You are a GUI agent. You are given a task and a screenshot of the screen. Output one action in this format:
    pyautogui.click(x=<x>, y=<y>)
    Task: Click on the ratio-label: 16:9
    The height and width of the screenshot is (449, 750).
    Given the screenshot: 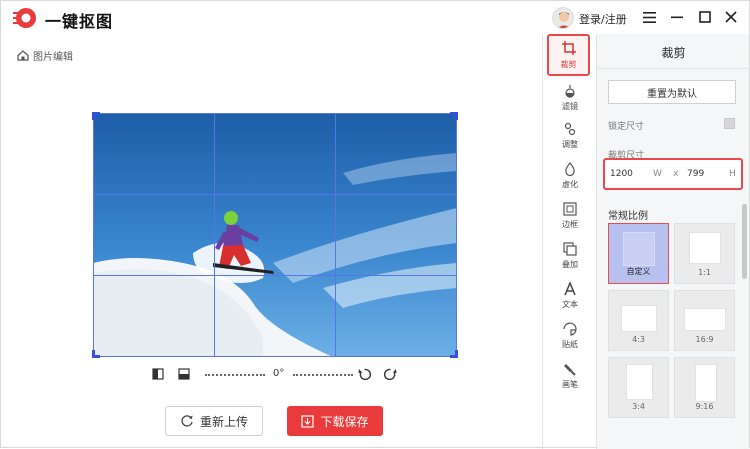 What is the action you would take?
    pyautogui.click(x=704, y=339)
    